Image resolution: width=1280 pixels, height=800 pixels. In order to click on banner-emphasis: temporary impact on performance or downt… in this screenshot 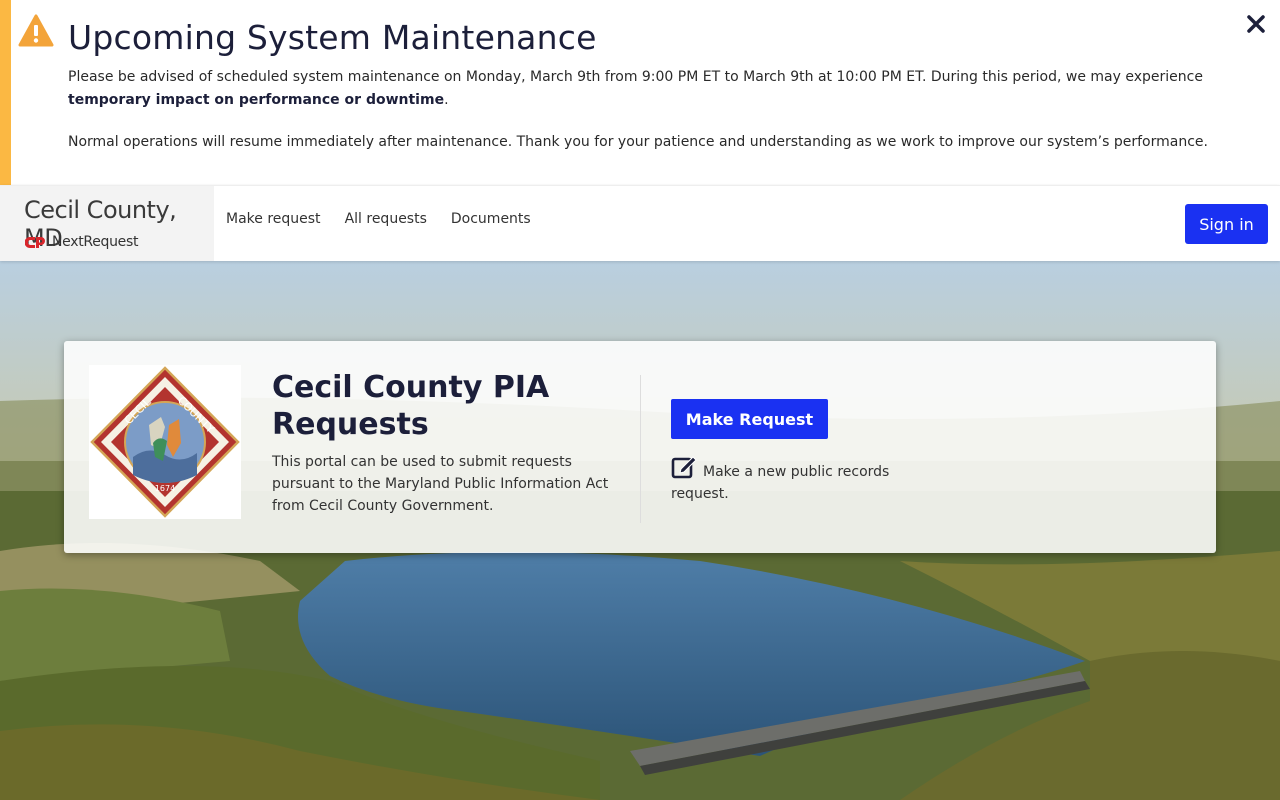, I will do `click(256, 100)`.